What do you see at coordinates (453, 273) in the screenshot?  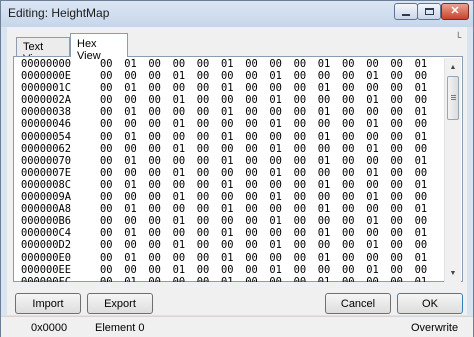 I see `scroll-down-arrow-icon: ▼` at bounding box center [453, 273].